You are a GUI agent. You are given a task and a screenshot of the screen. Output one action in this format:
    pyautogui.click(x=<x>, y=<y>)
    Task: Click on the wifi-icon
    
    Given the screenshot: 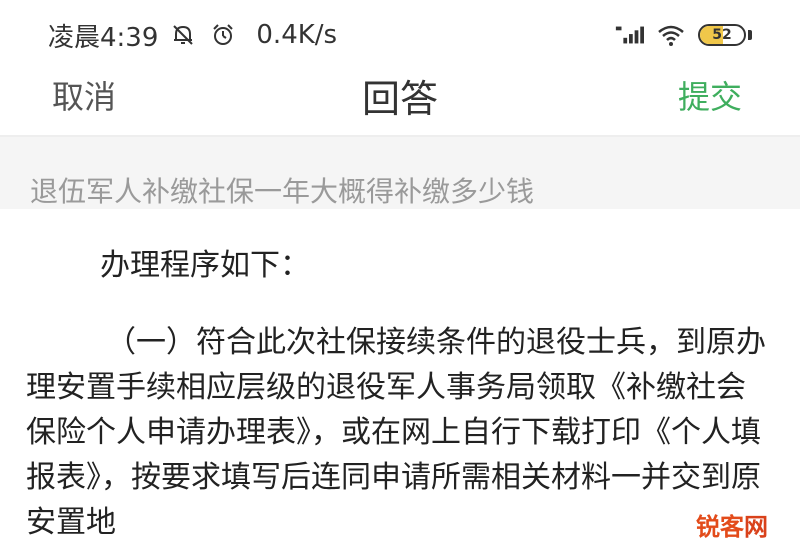 What is the action you would take?
    pyautogui.click(x=671, y=35)
    